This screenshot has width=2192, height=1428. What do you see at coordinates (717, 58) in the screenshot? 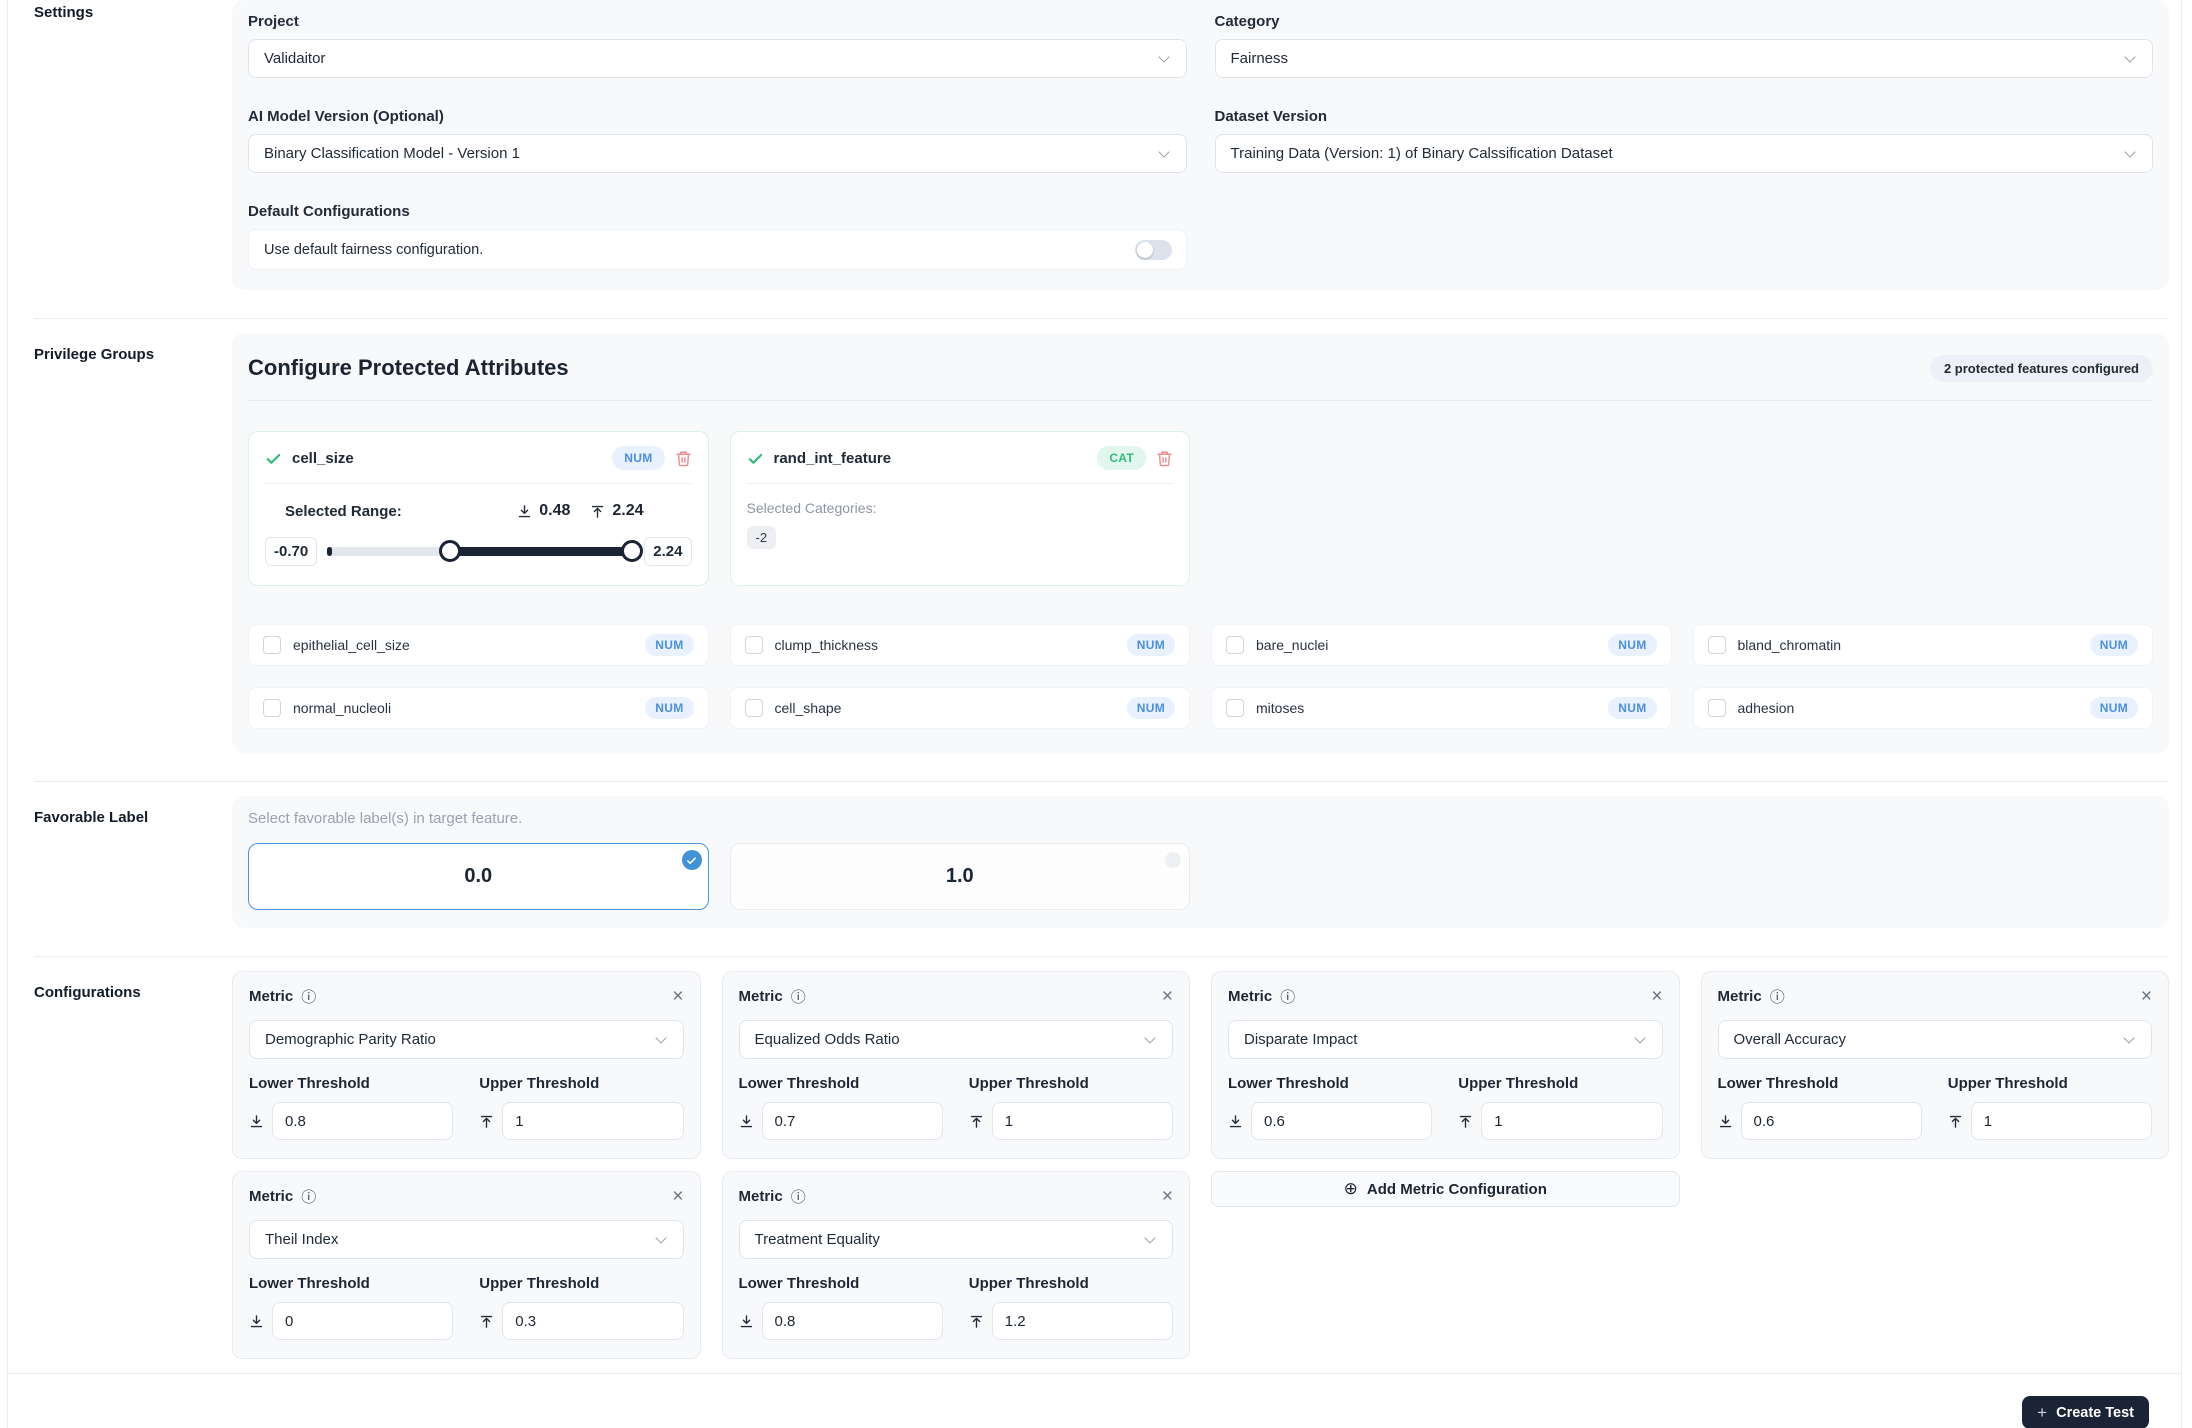
I see `project-select: Validaitor` at bounding box center [717, 58].